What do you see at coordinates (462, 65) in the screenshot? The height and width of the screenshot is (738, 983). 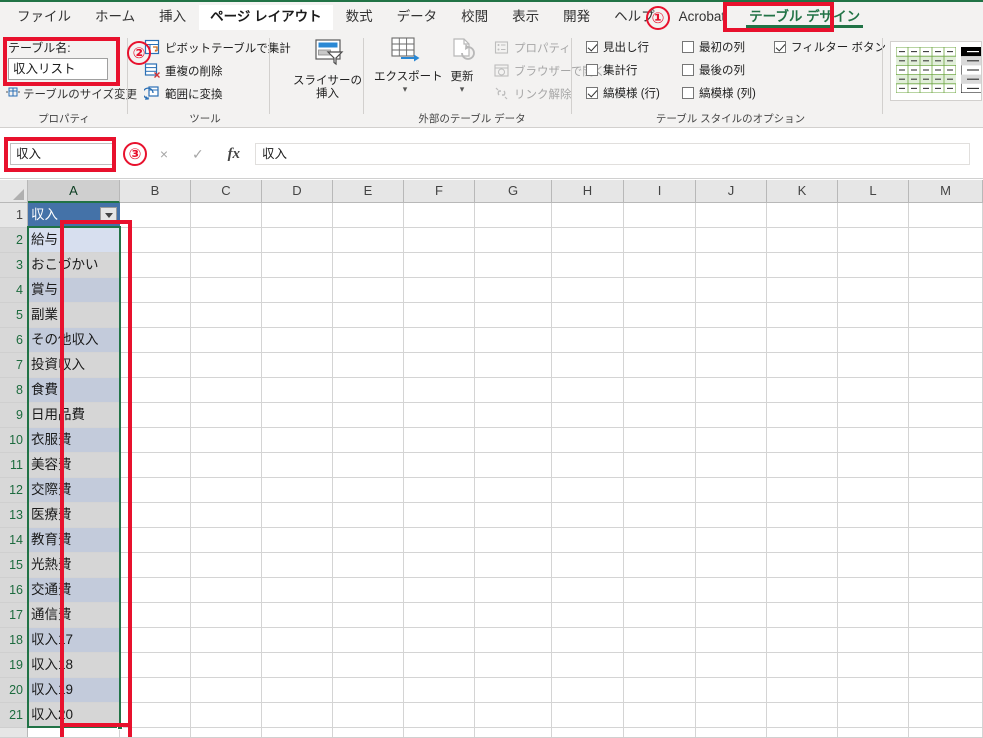 I see `refresh-button: 更新 ▾` at bounding box center [462, 65].